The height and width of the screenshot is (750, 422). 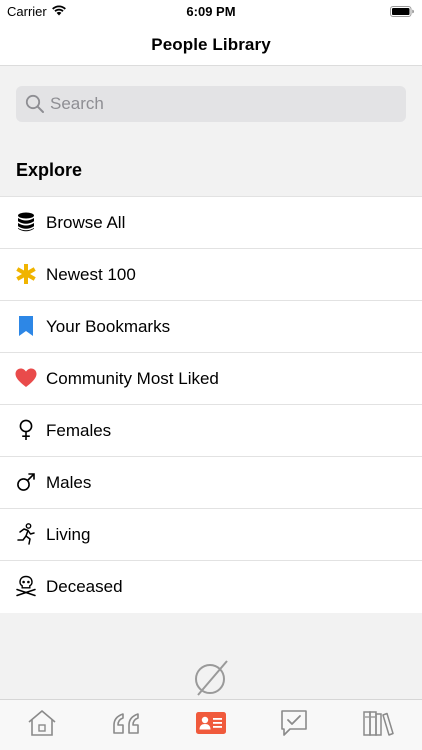 I want to click on books-icon, so click(x=378, y=725).